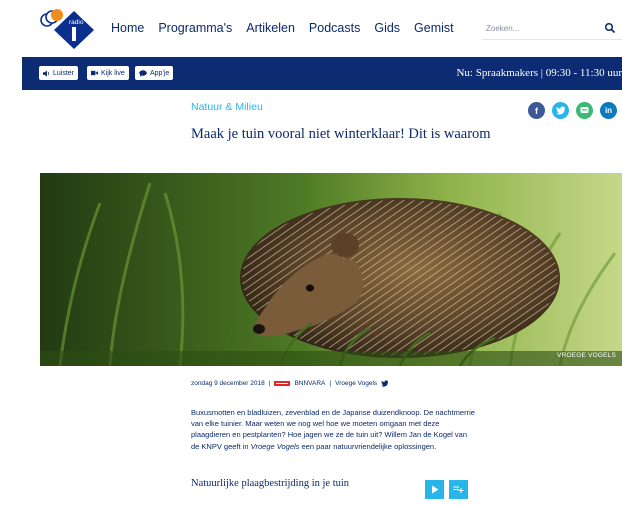  I want to click on nav-programmas: Programma's, so click(195, 28).